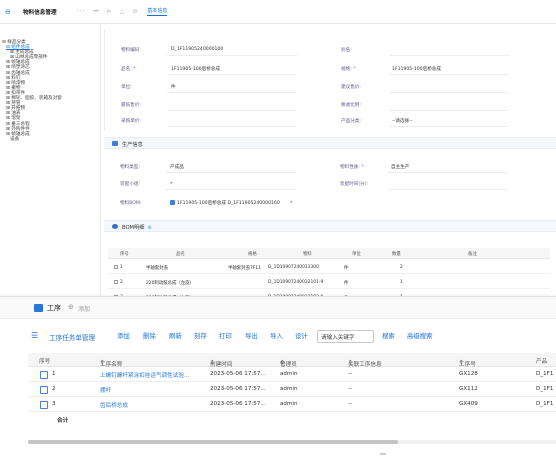 The height and width of the screenshot is (458, 556). Describe the element at coordinates (330, 143) in the screenshot. I see `production-section-header: 生产信息` at that location.